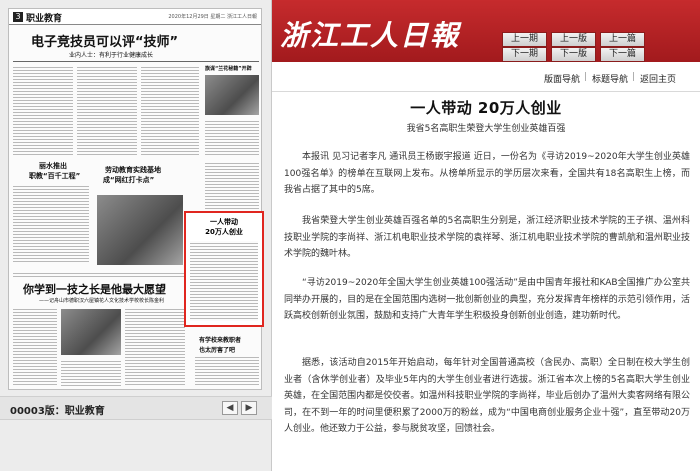 The height and width of the screenshot is (471, 700). Describe the element at coordinates (486, 129) in the screenshot. I see `article-subtitle: 我省5名高职生荣登大学生创业英雄百强` at that location.